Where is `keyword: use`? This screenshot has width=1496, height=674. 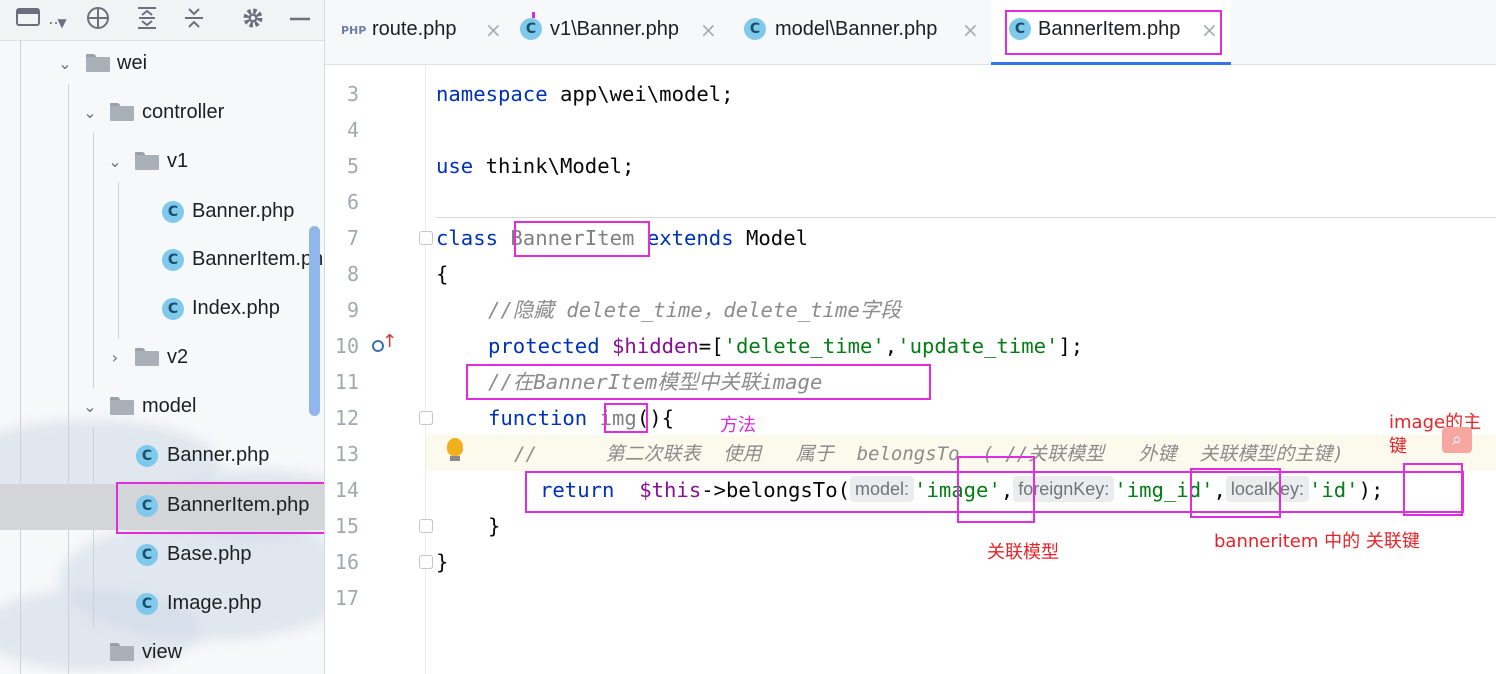 keyword: use is located at coordinates (455, 166).